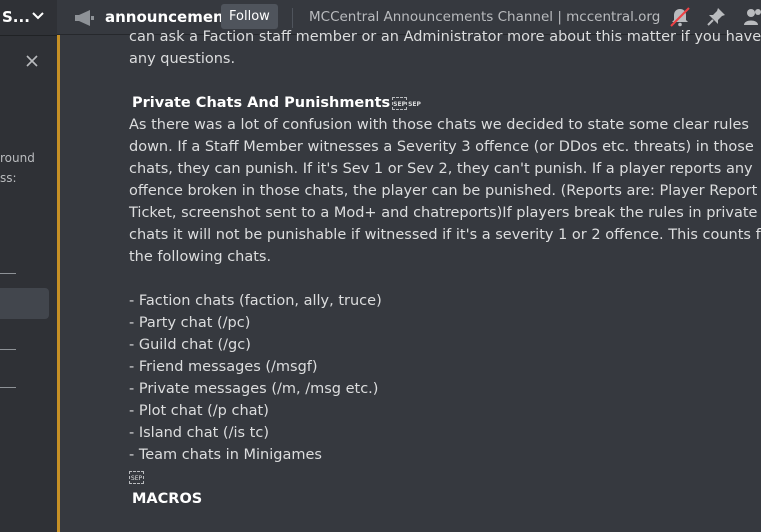 This screenshot has height=532, width=761. Describe the element at coordinates (24, 303) in the screenshot. I see `sidebar-item-active` at that location.